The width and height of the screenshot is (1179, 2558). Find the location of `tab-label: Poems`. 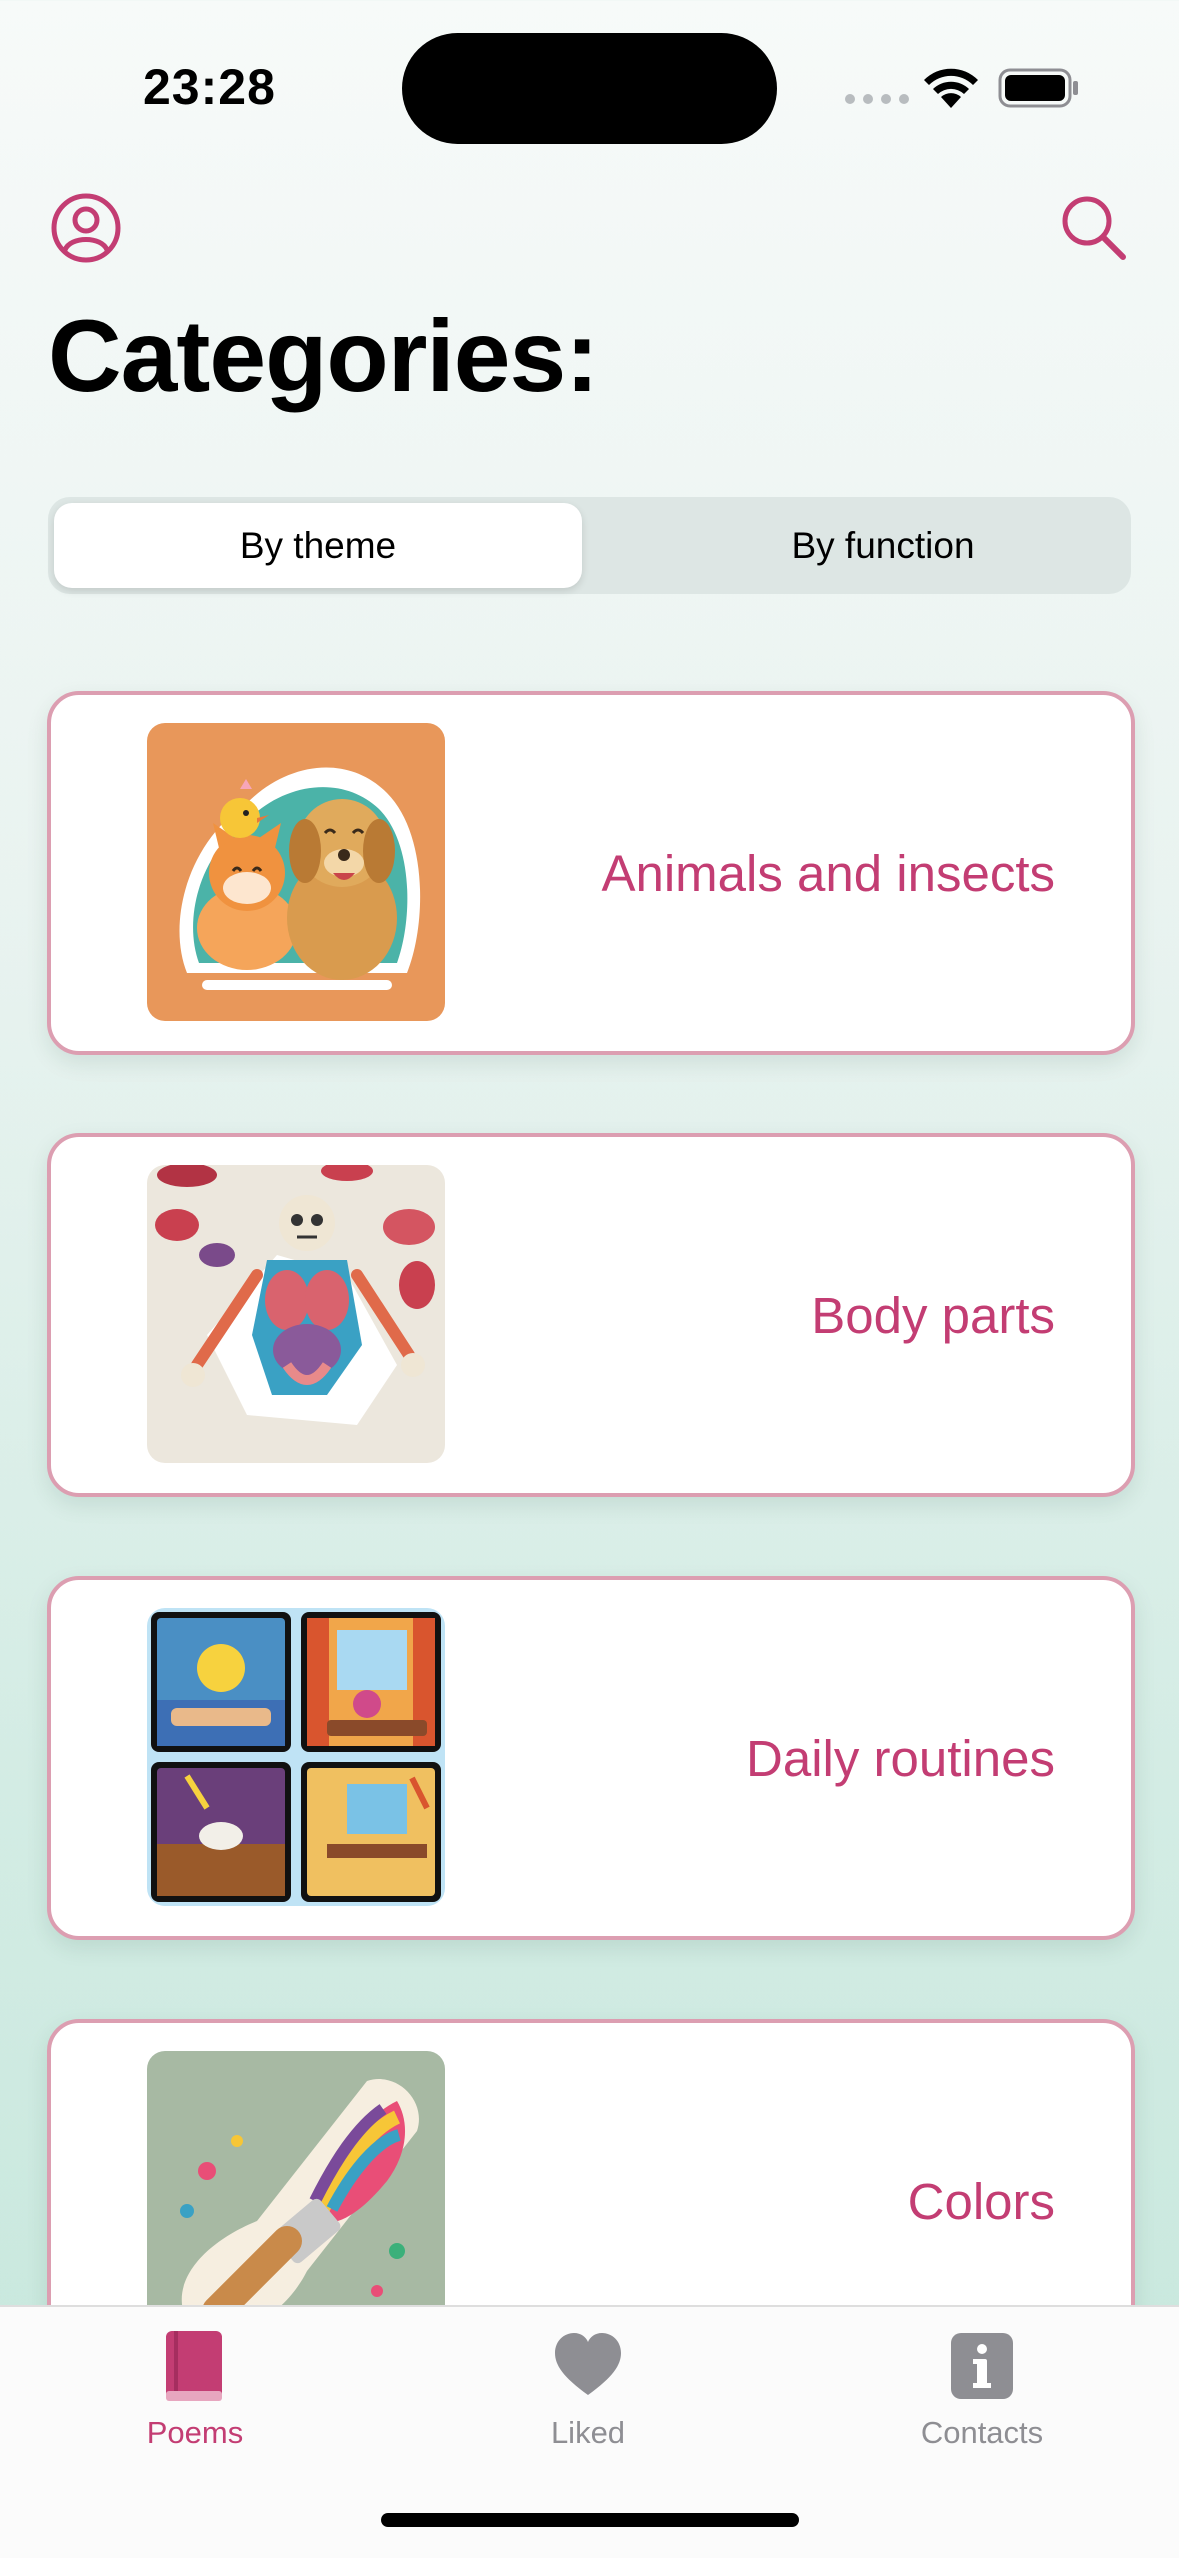

tab-label: Poems is located at coordinates (195, 2432).